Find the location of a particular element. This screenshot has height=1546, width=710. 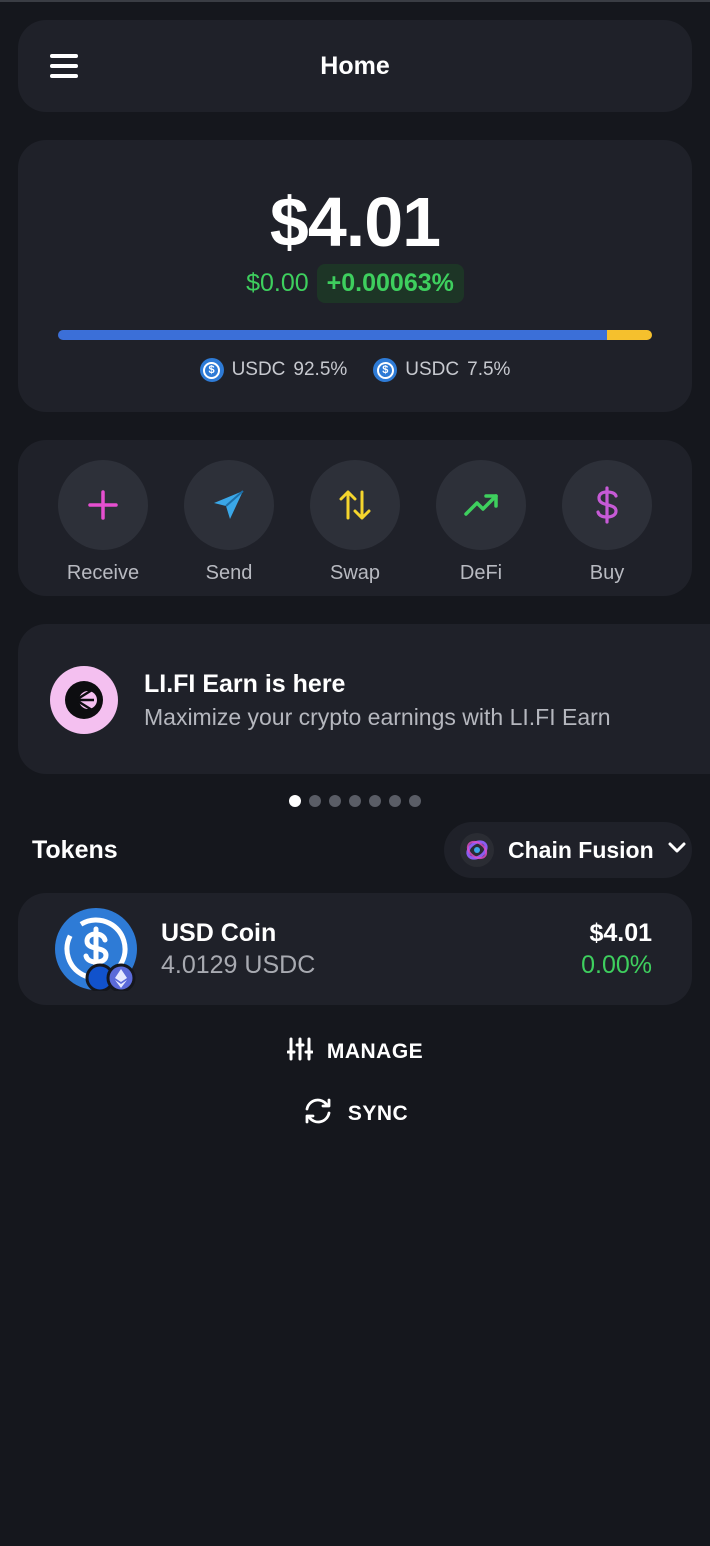

carousel-pagination is located at coordinates (355, 801).